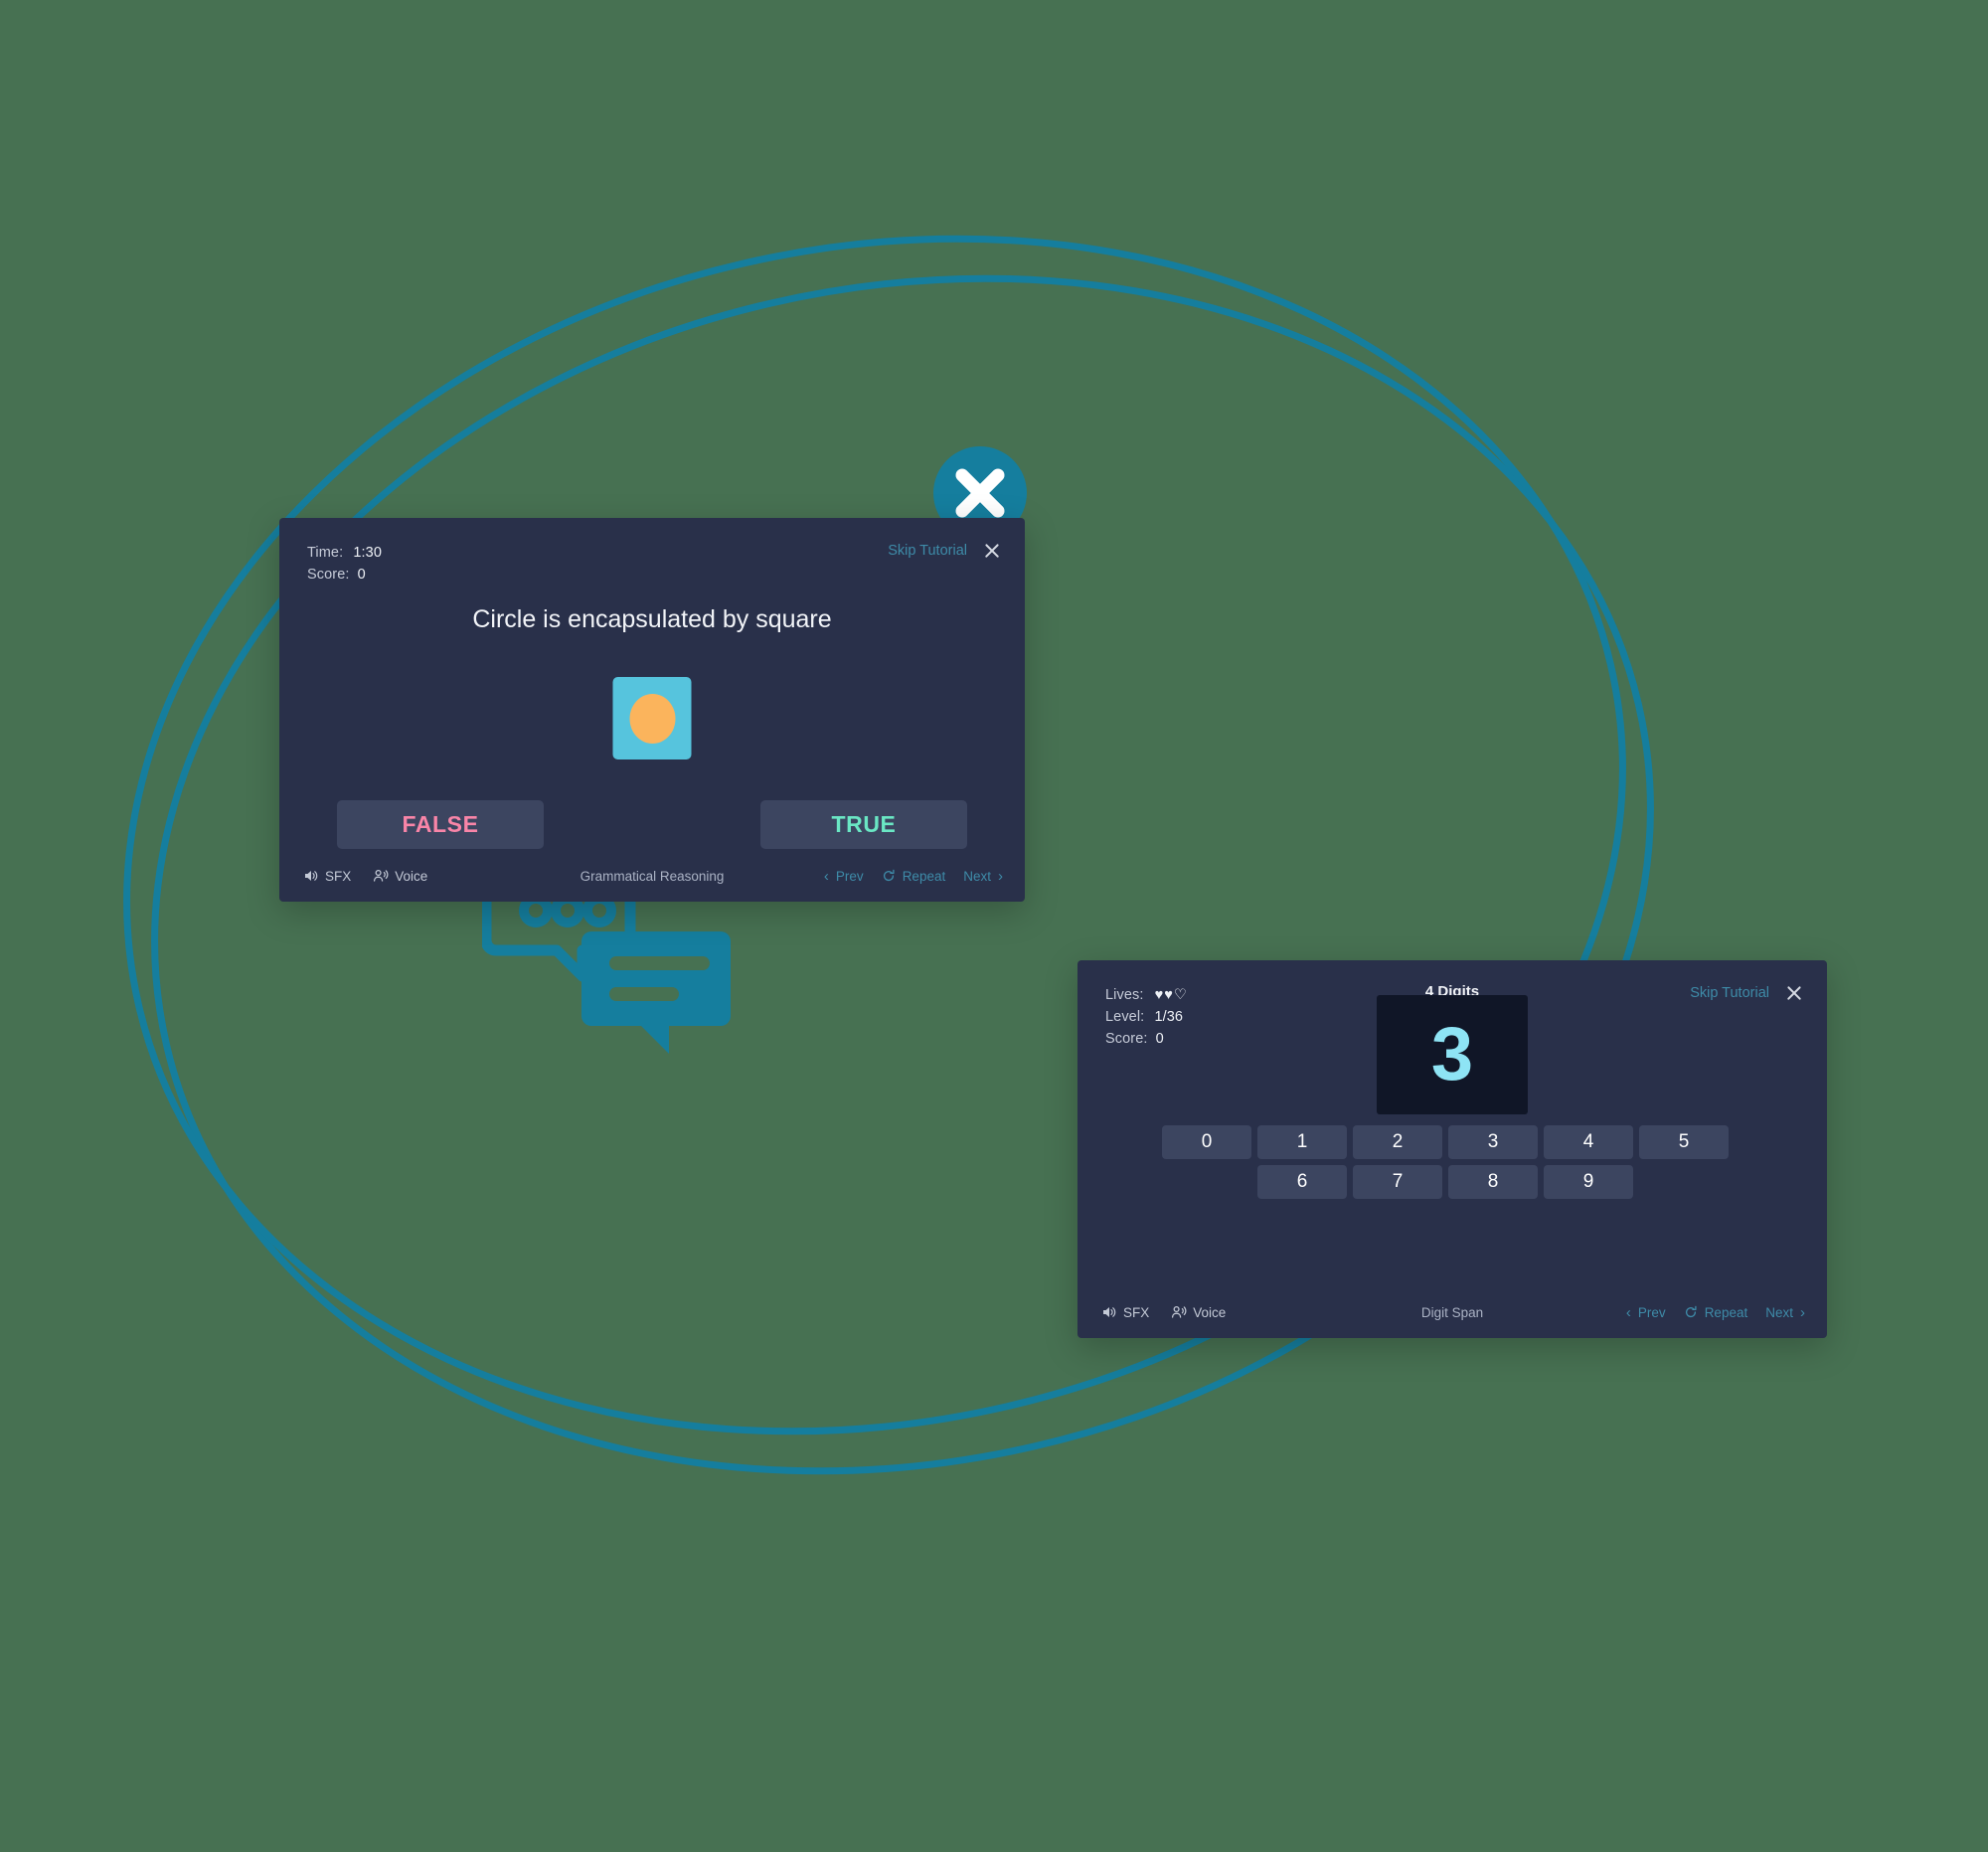  I want to click on key-8: 8, so click(1493, 1182).